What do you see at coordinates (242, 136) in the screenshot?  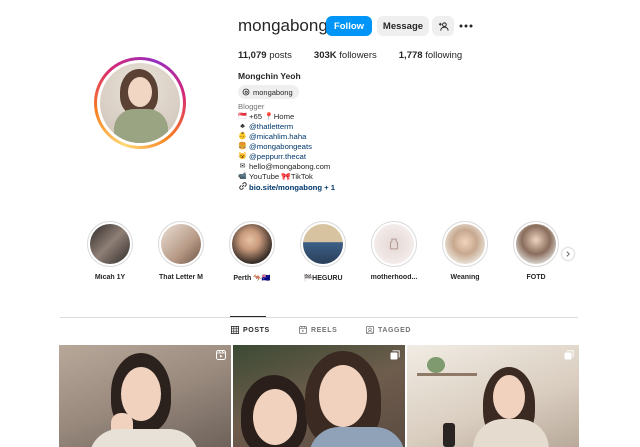 I see `baby-icon: 👶` at bounding box center [242, 136].